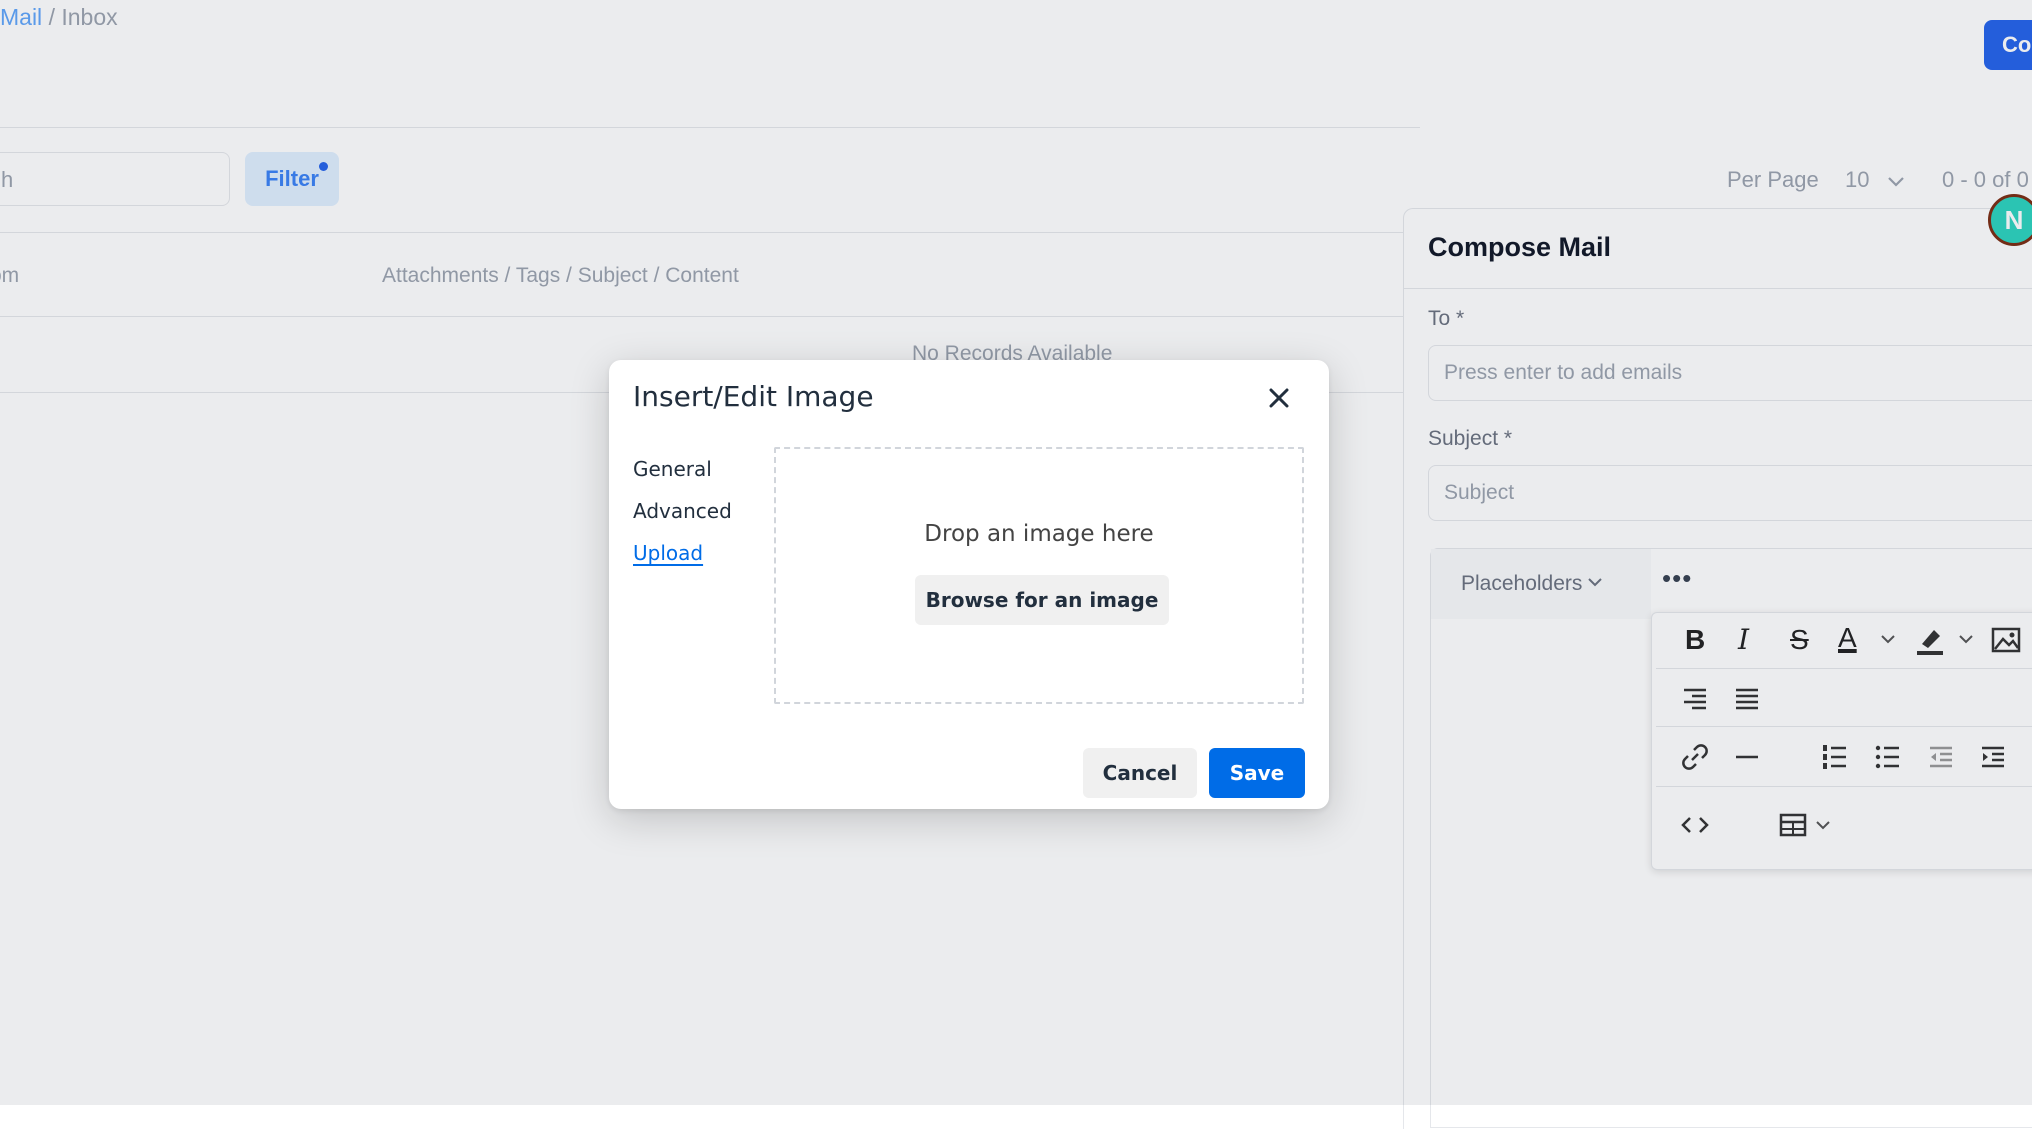 This screenshot has width=2032, height=1129. I want to click on dialog-title: Insert/Edit Image, so click(753, 396).